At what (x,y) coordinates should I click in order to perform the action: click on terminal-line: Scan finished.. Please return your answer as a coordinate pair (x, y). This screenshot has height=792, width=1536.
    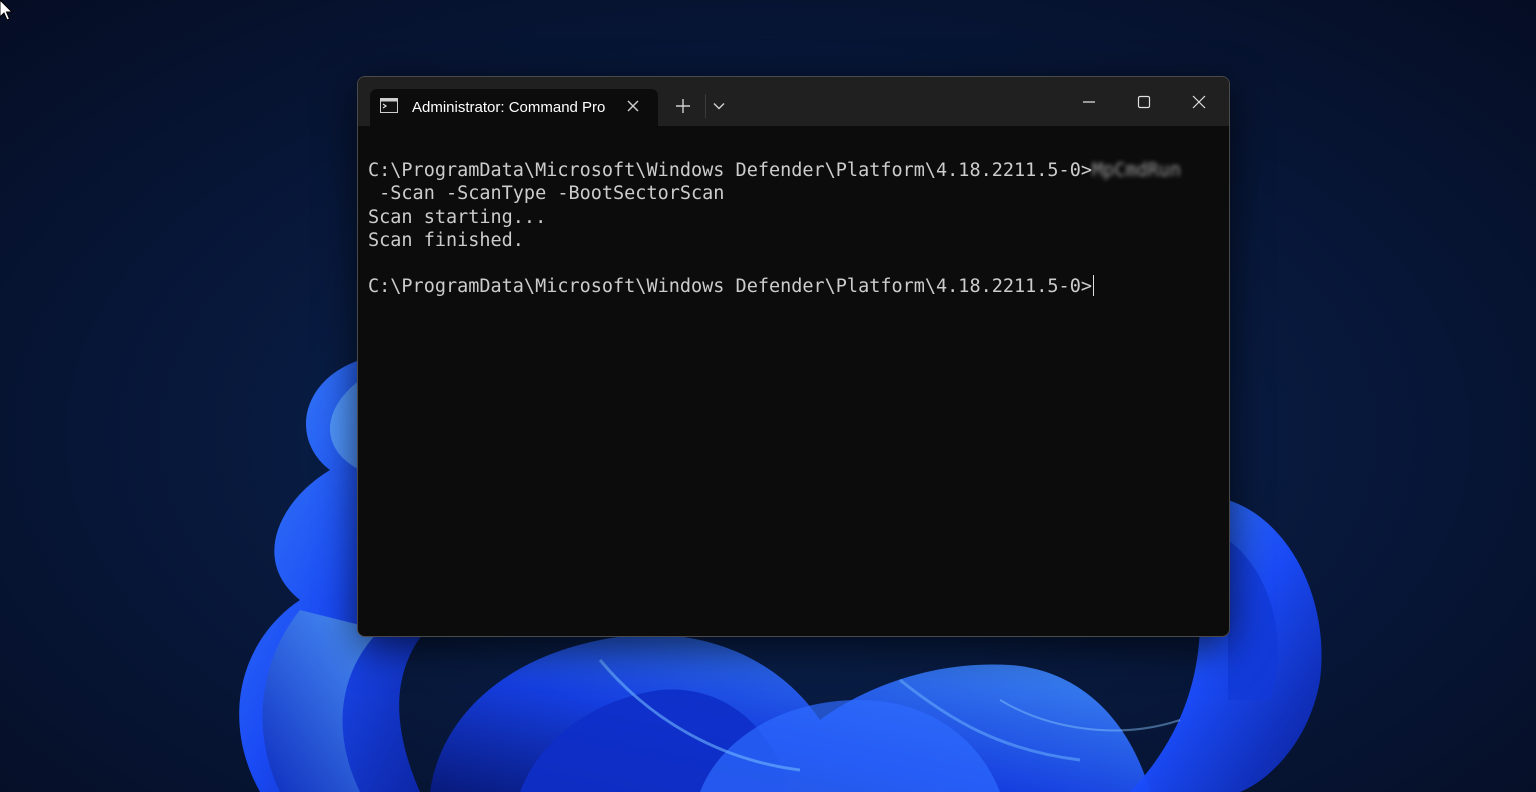
    Looking at the image, I should click on (446, 240).